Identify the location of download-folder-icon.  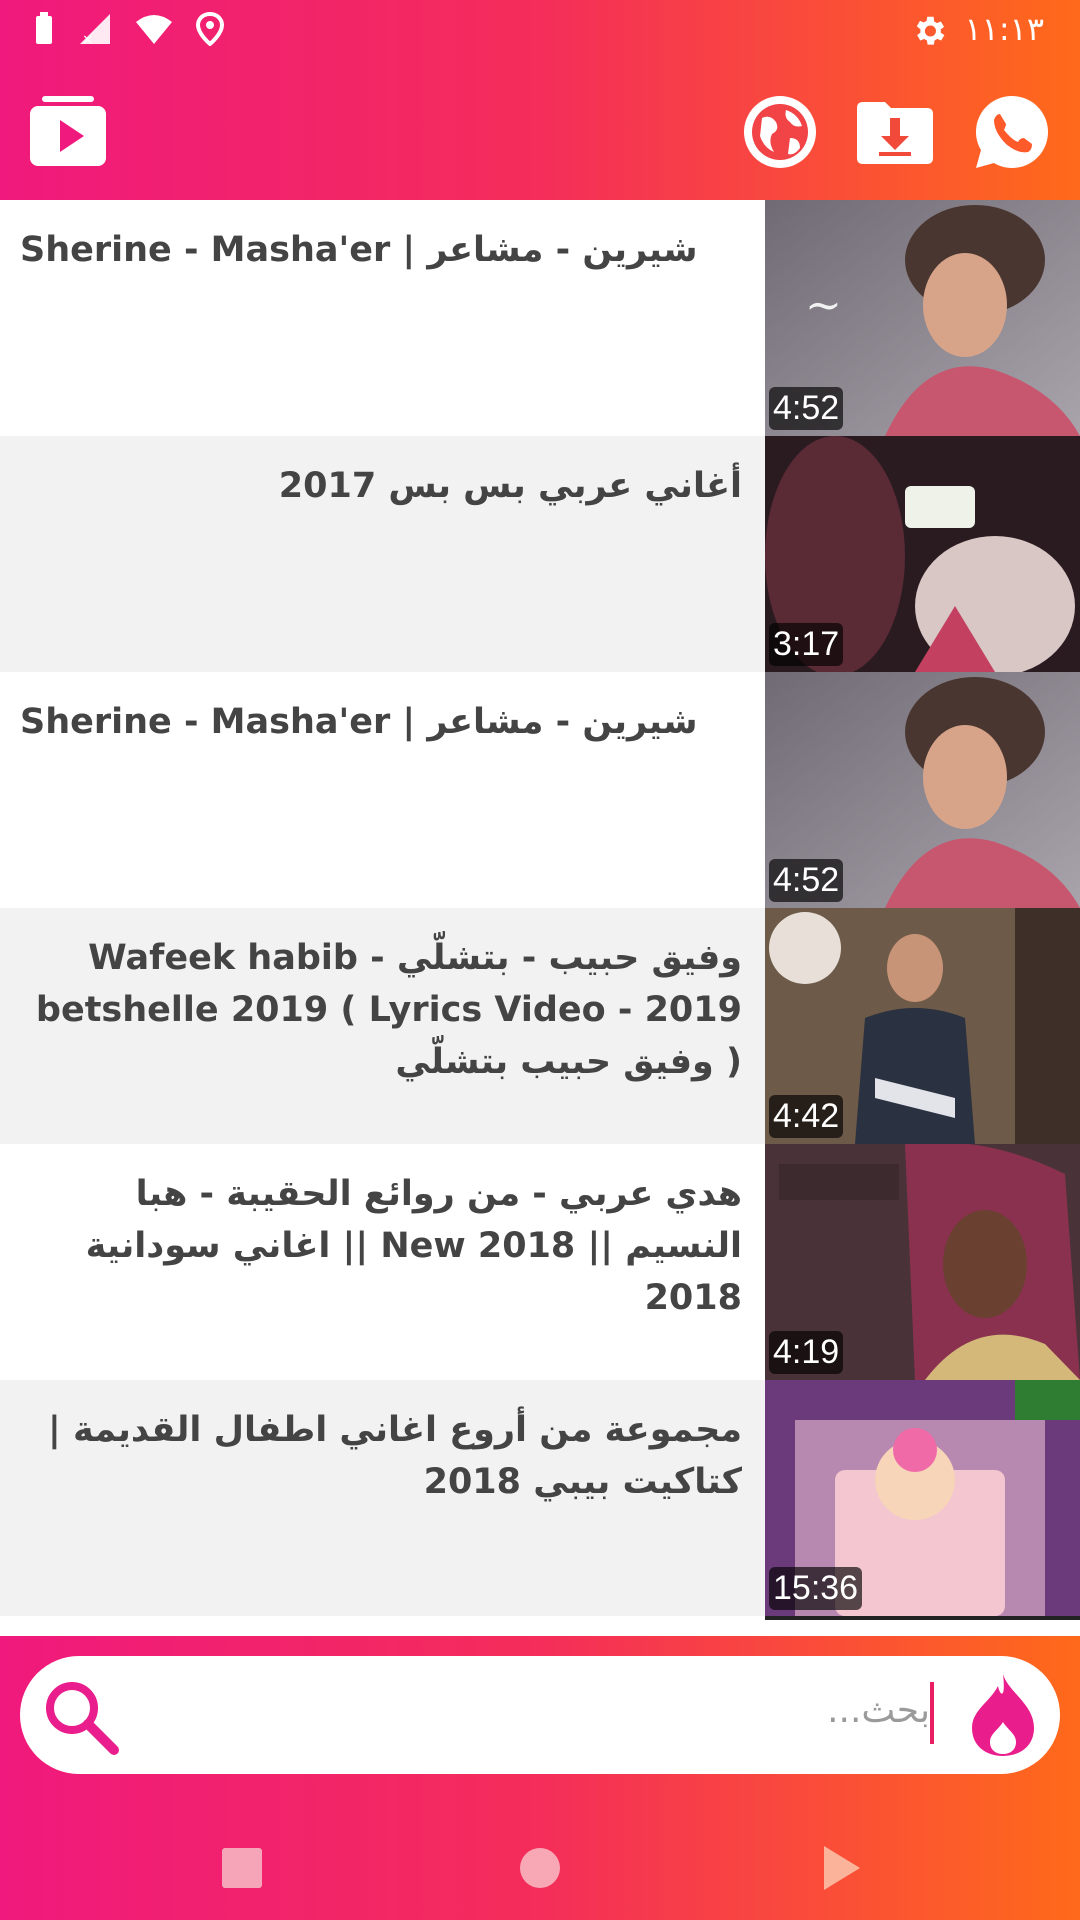
(895, 132).